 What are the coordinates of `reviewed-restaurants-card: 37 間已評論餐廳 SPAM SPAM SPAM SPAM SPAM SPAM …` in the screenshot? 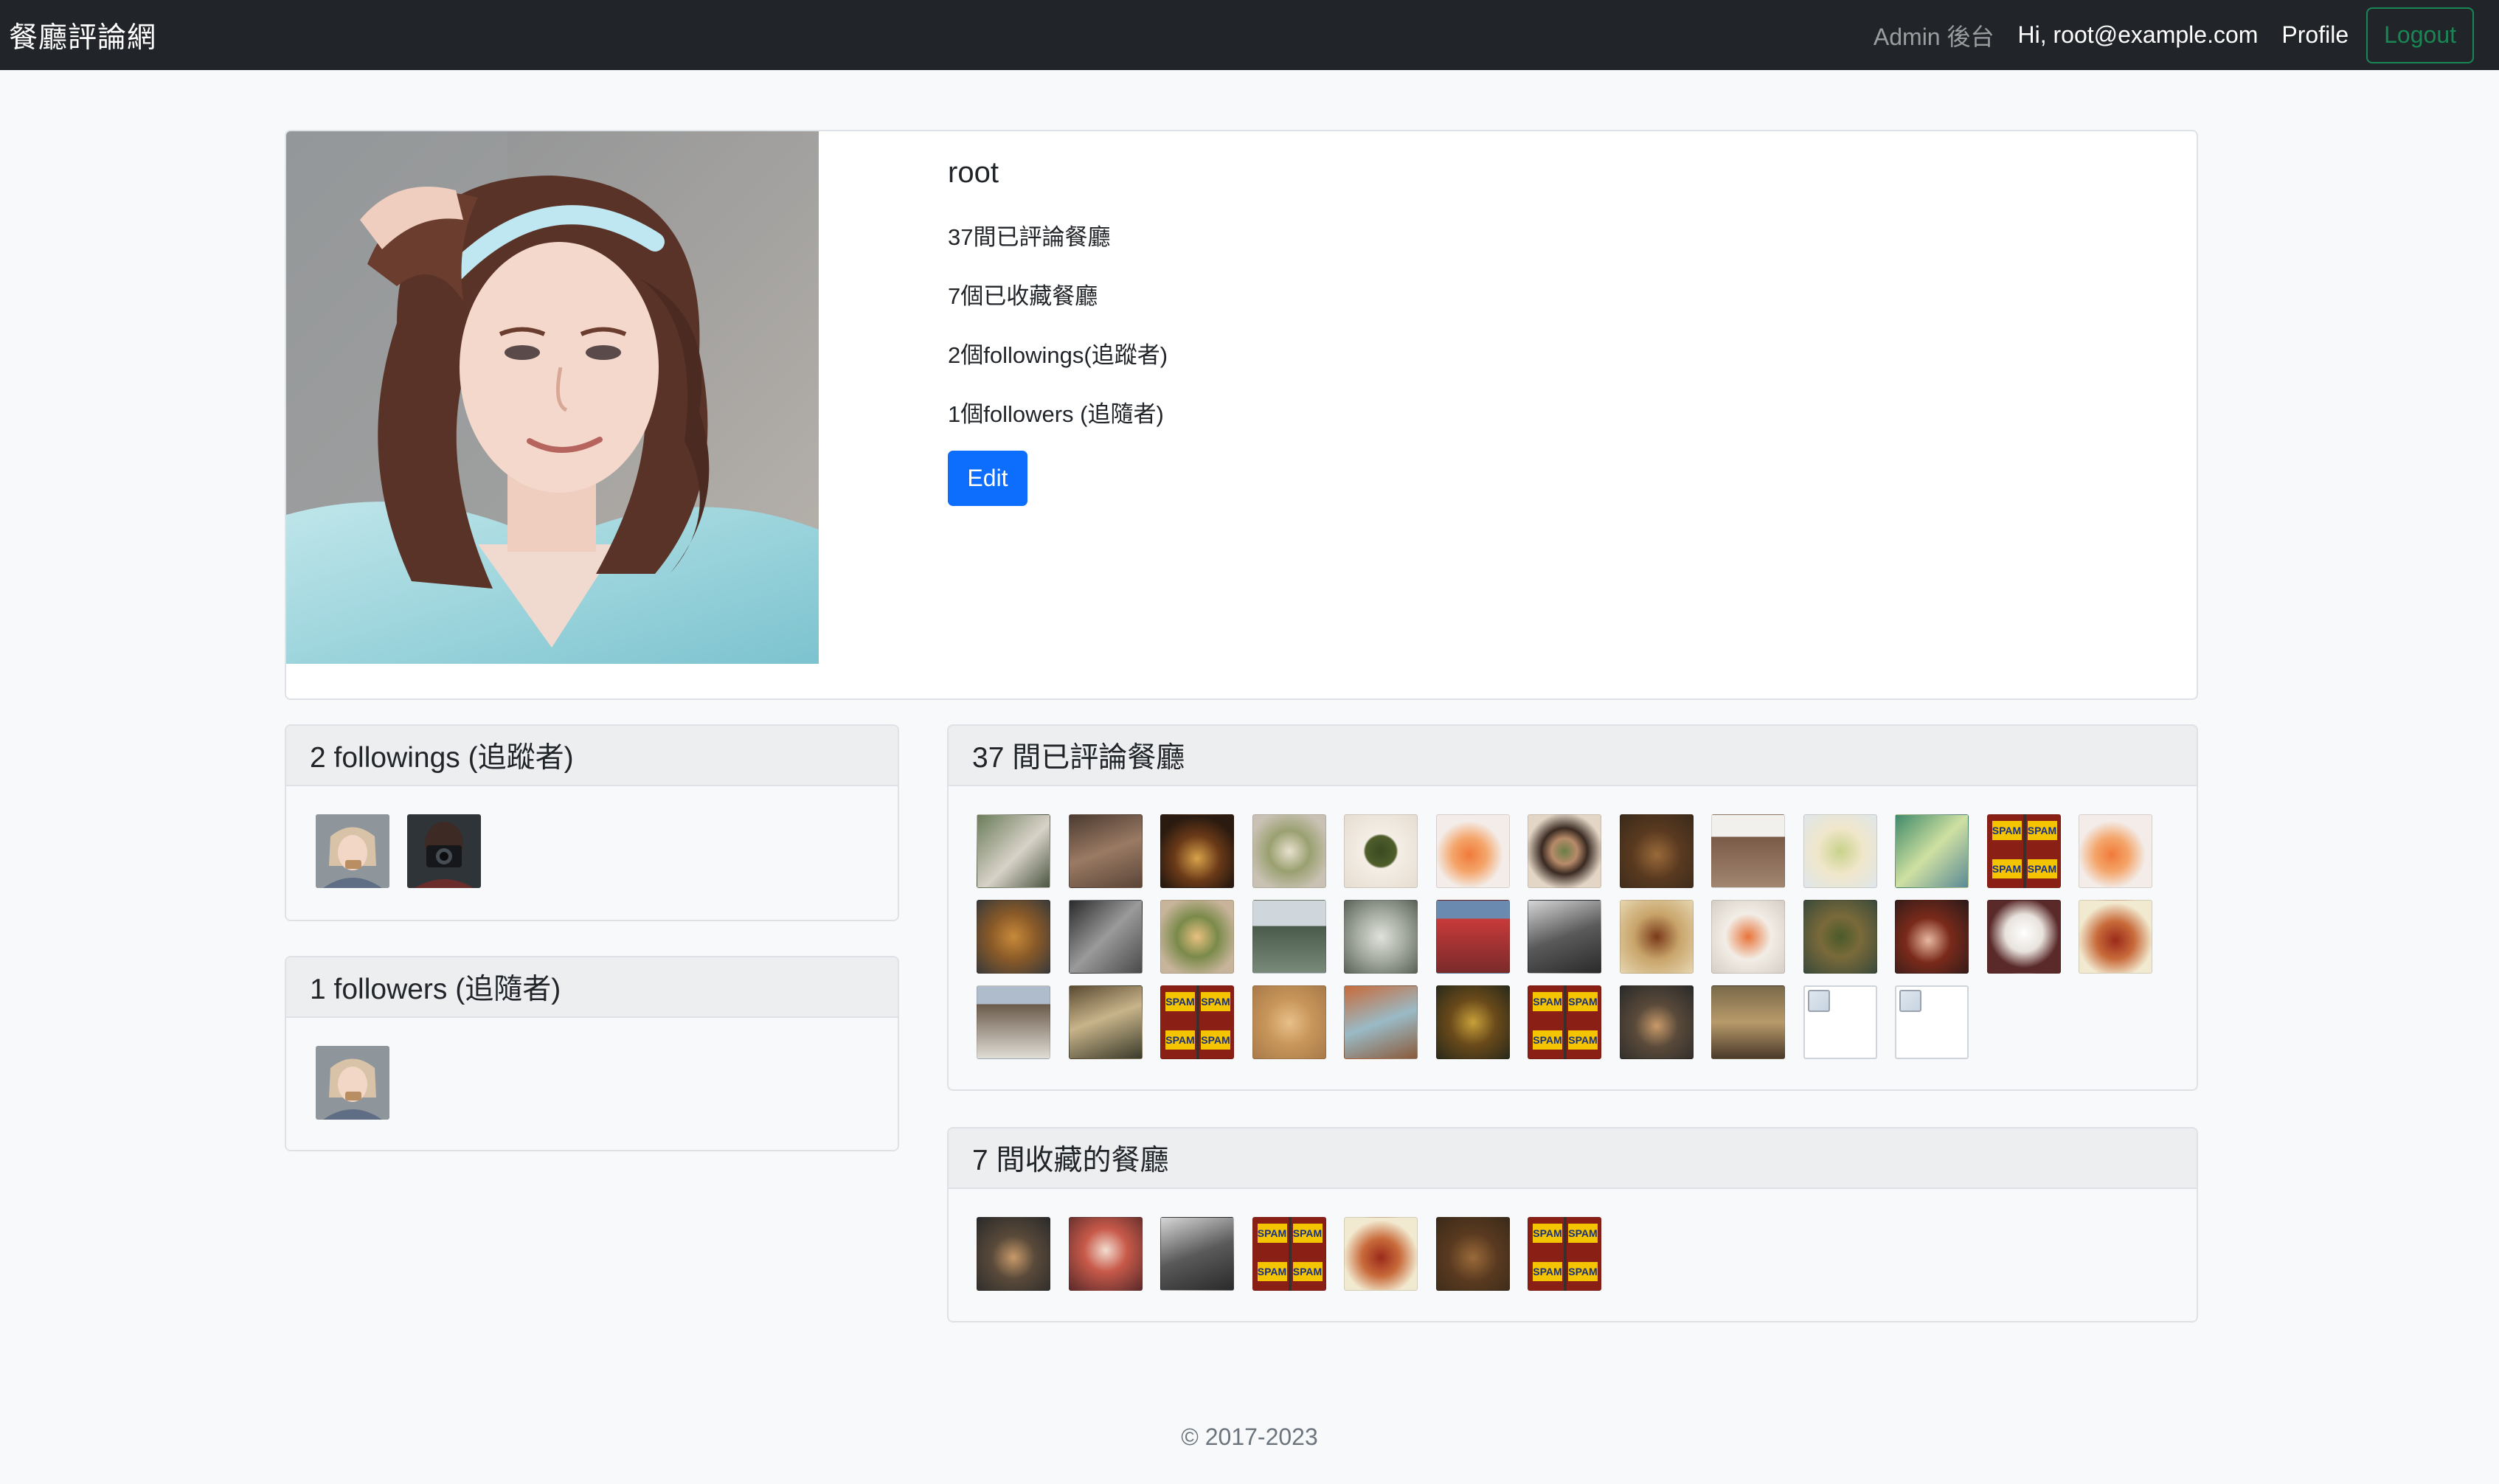 It's located at (1572, 907).